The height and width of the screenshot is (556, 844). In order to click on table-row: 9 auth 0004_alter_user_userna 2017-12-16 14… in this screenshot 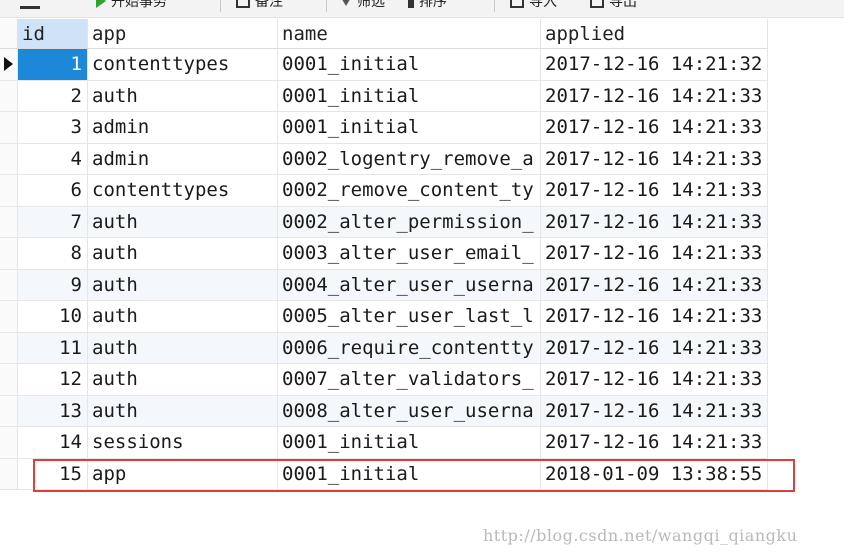, I will do `click(384, 285)`.